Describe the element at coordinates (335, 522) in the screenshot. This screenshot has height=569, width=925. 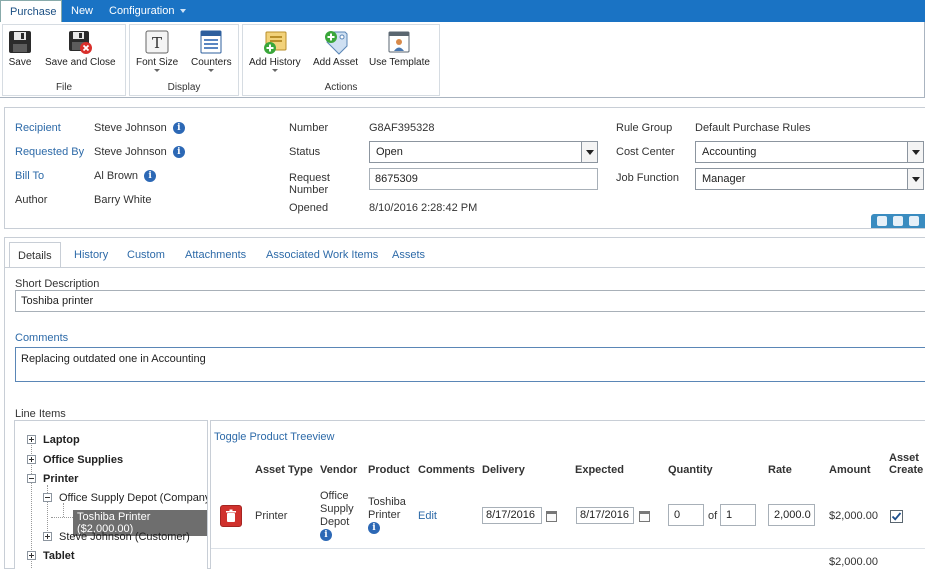
I see `cell-vendor-line3: Depot` at that location.